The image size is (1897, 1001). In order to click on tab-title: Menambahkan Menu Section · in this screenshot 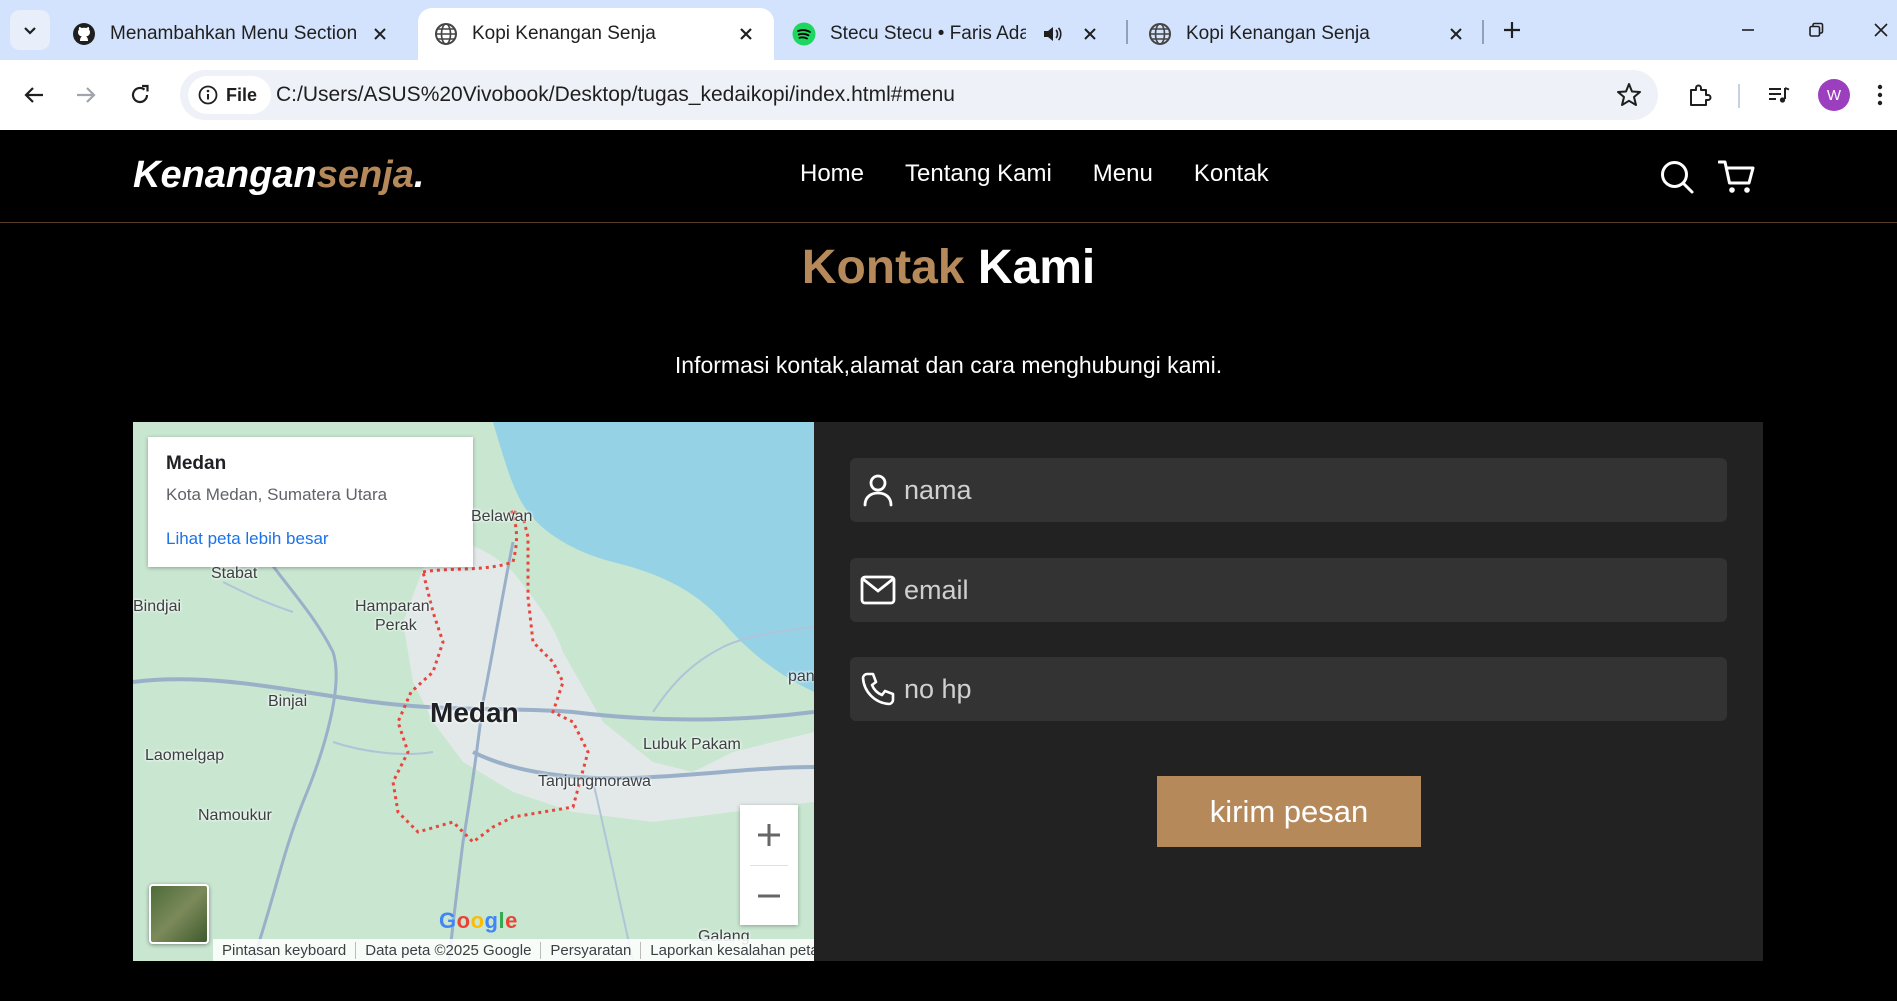, I will do `click(235, 33)`.